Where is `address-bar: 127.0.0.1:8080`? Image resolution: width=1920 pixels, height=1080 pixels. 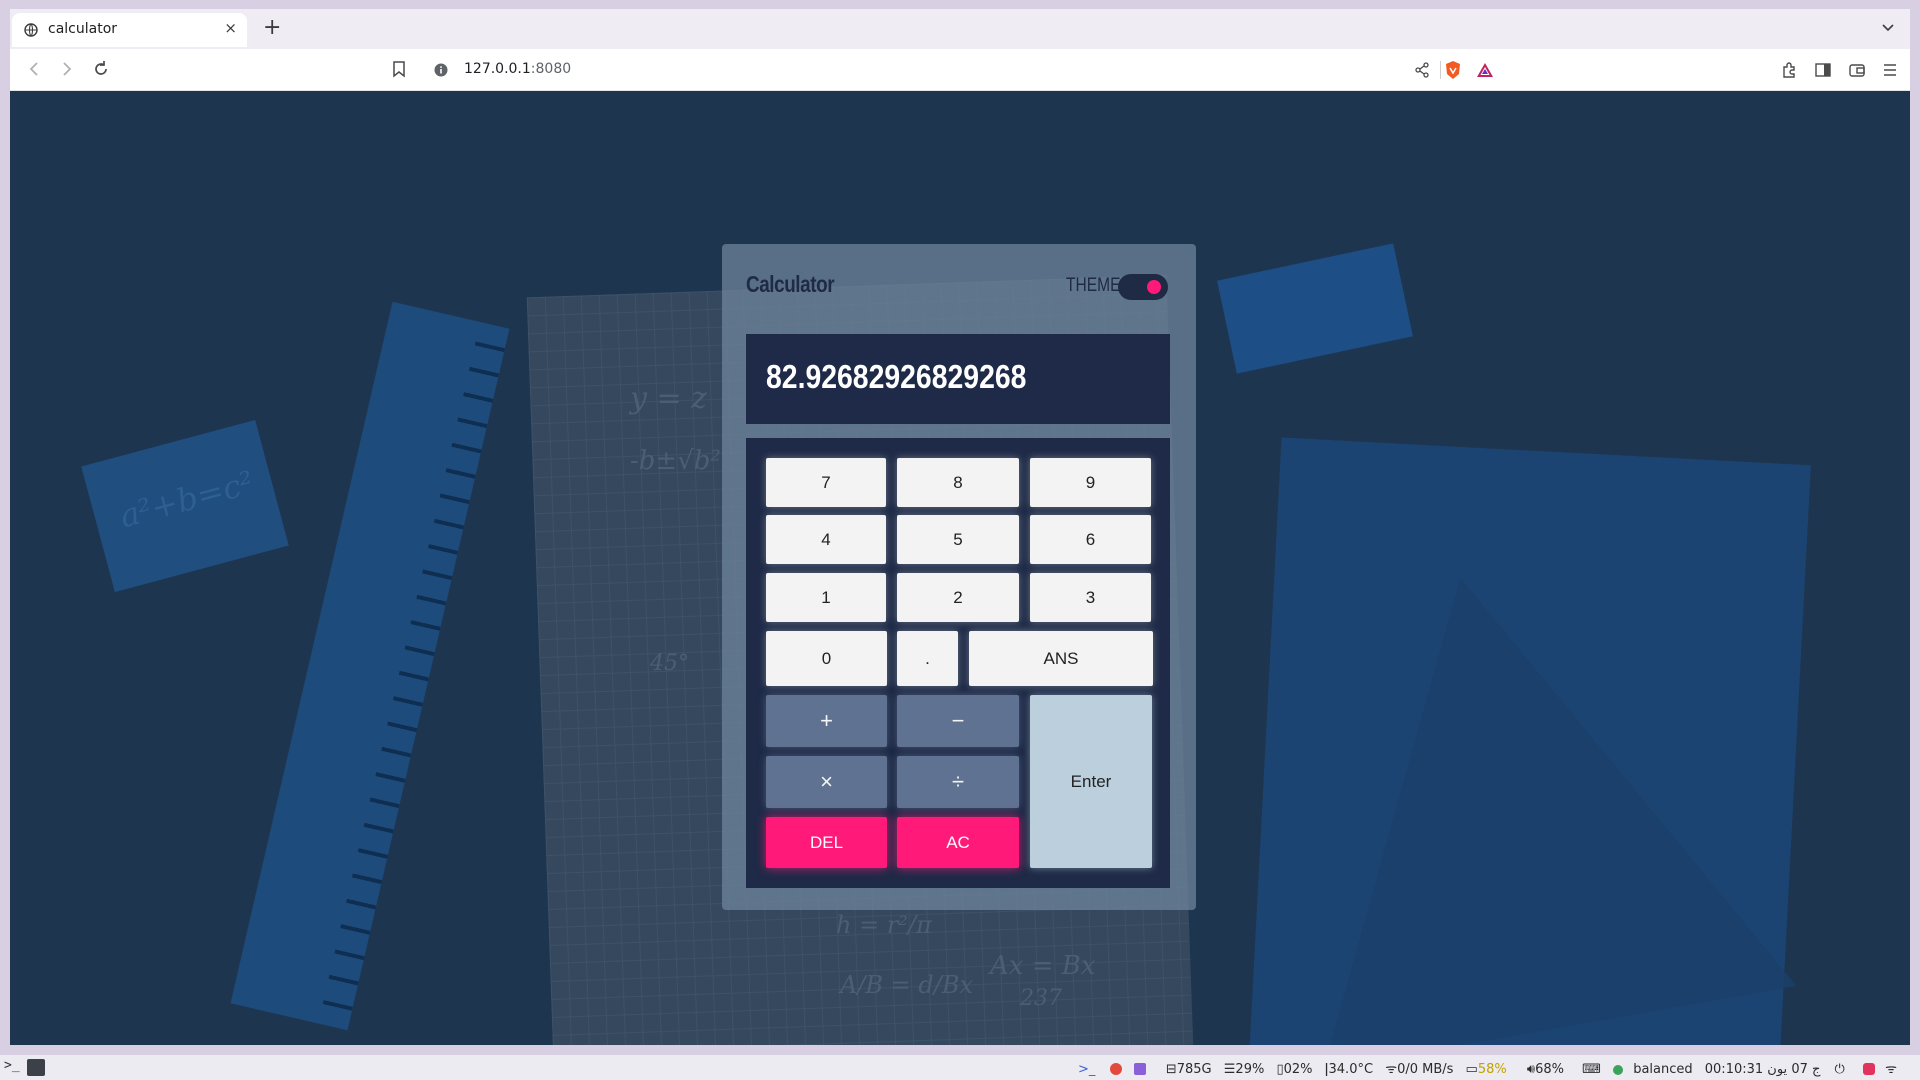
address-bar: 127.0.0.1:8080 is located at coordinates (960, 70).